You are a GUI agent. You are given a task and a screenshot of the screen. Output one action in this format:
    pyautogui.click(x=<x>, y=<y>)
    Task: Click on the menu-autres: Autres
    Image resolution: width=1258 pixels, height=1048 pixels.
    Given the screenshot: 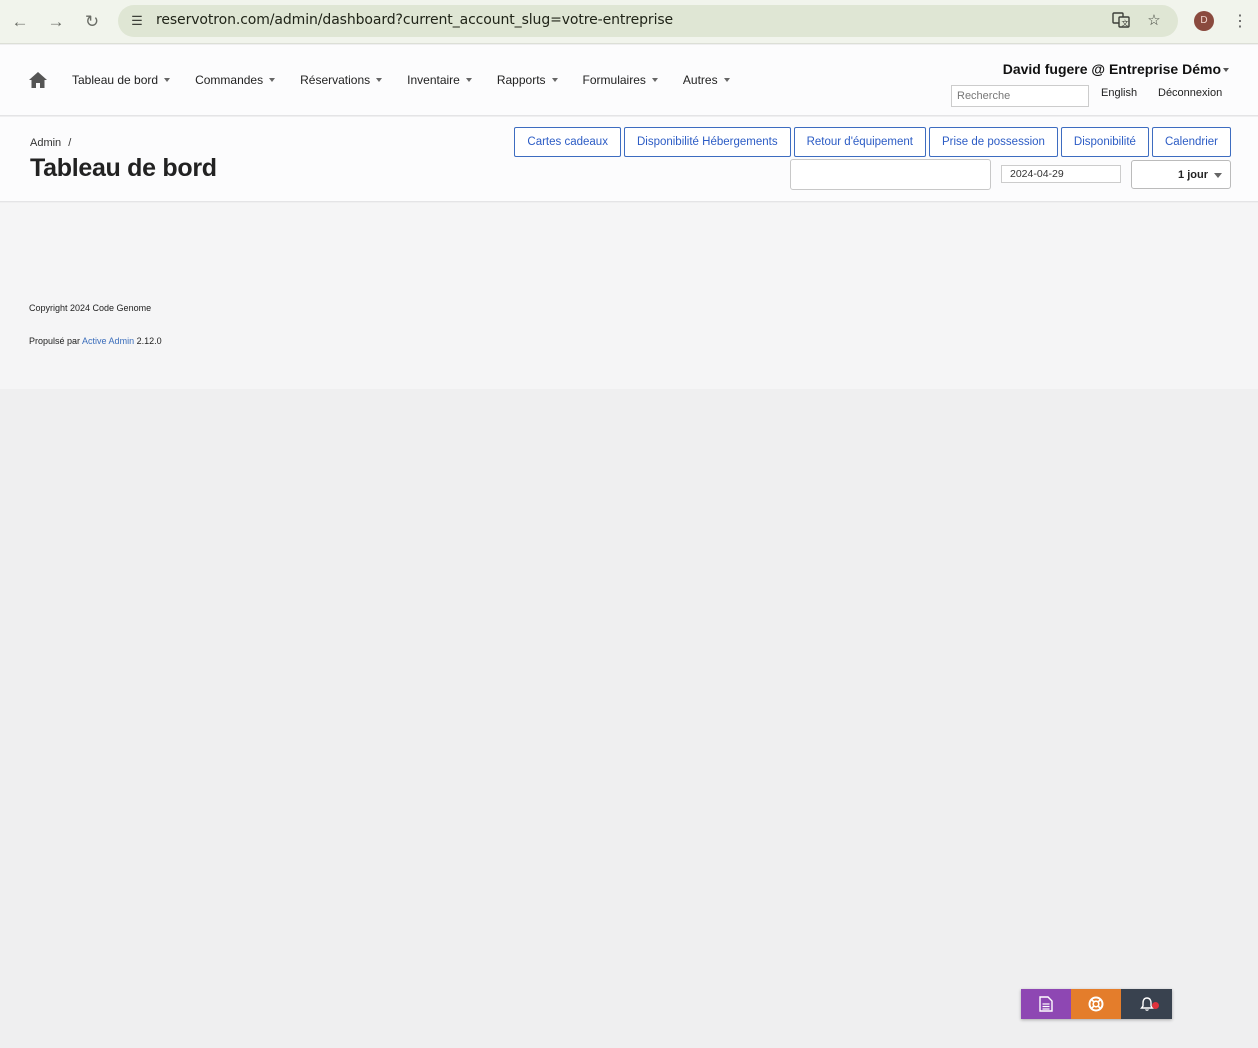 What is the action you would take?
    pyautogui.click(x=706, y=80)
    